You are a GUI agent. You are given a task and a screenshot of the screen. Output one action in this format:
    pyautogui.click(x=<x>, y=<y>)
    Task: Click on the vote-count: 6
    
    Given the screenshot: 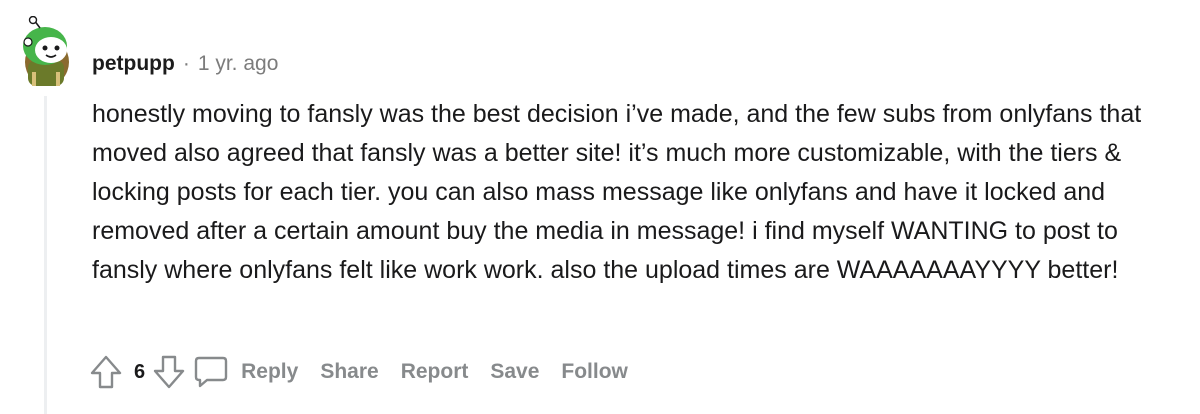 What is the action you would take?
    pyautogui.click(x=140, y=371)
    